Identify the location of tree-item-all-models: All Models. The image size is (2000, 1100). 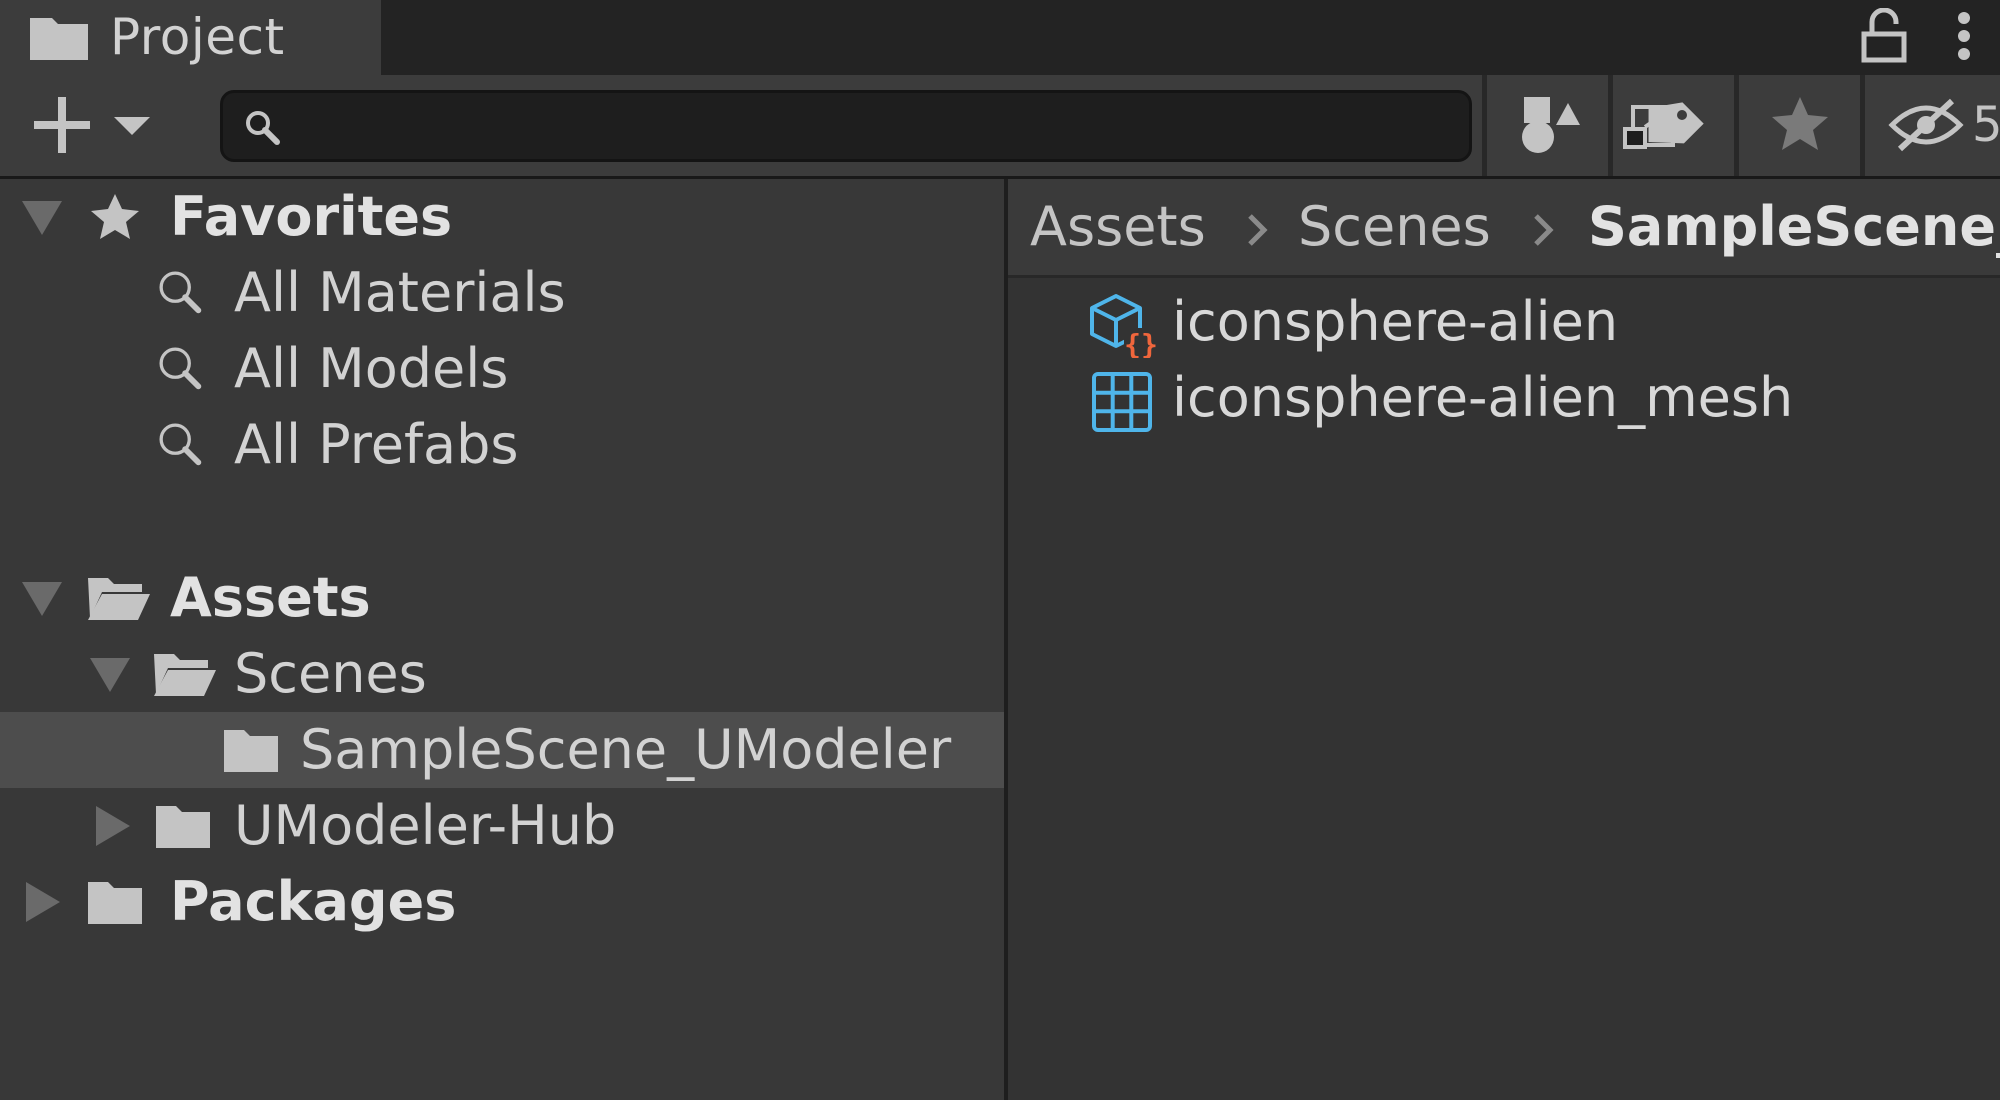
(502, 369).